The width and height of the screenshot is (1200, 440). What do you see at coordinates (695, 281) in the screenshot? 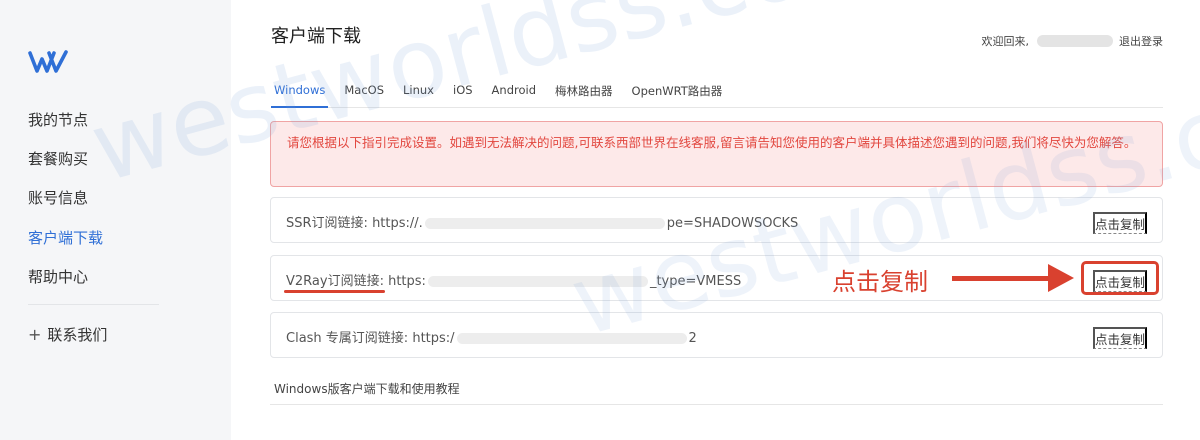
I see `link-url-end: _type=VMESS` at bounding box center [695, 281].